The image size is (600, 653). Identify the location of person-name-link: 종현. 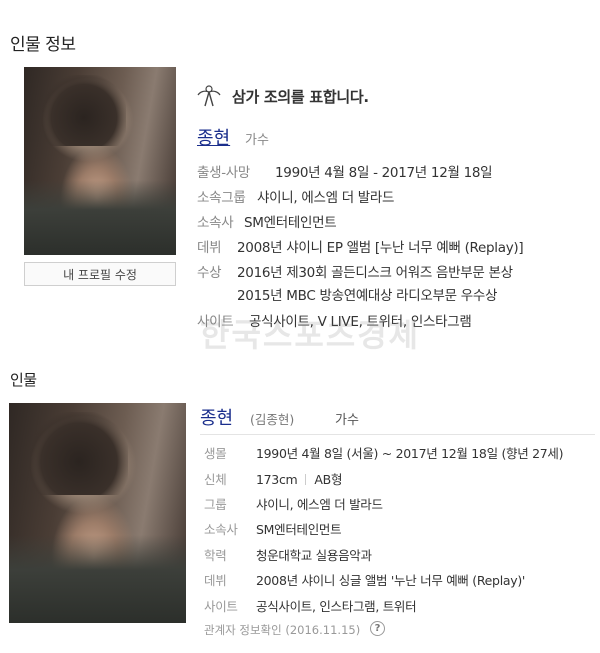
(213, 137).